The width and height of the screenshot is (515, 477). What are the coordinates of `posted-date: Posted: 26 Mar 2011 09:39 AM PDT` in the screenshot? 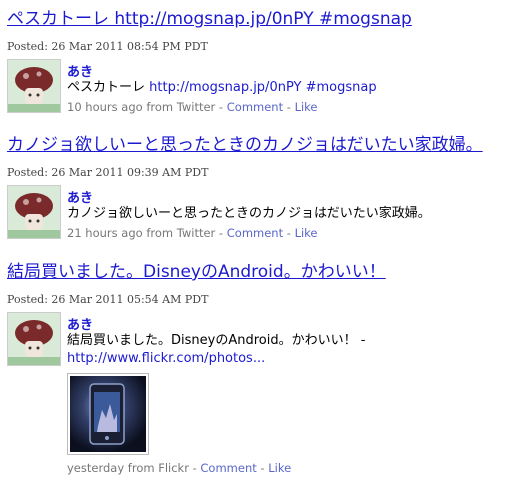 It's located at (108, 172).